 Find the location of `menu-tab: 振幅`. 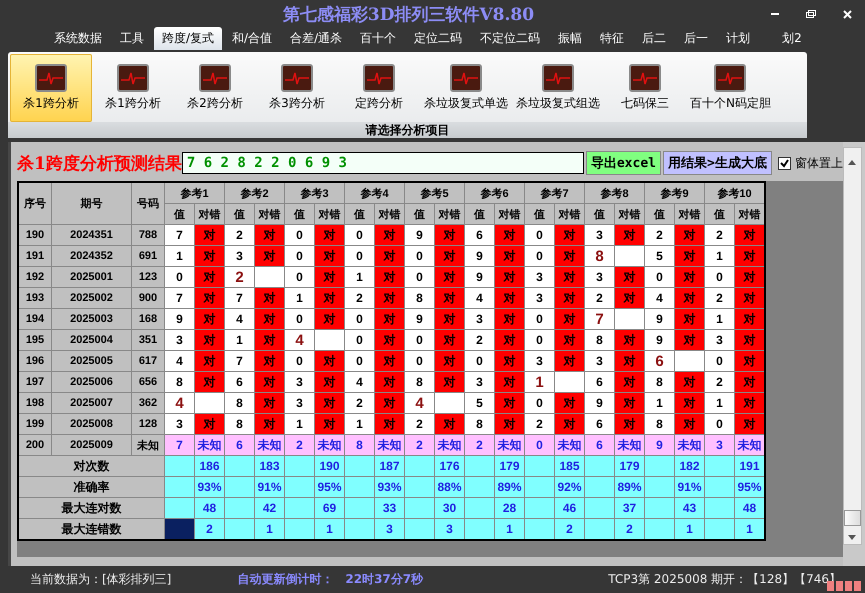

menu-tab: 振幅 is located at coordinates (570, 38).